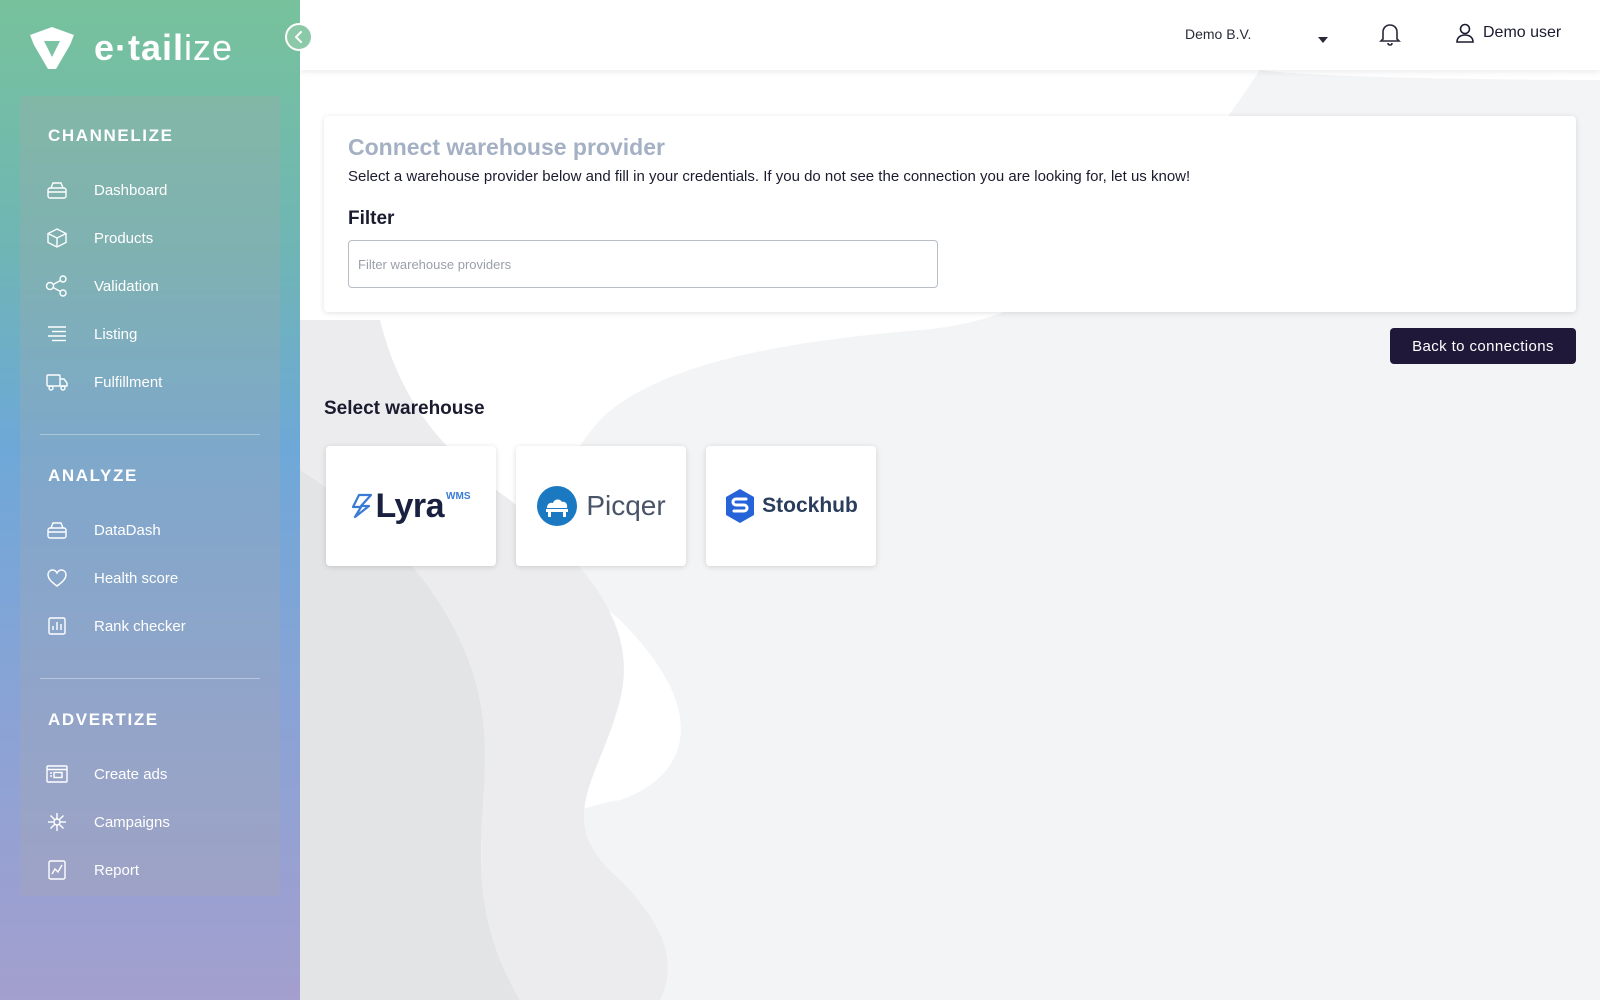 This screenshot has width=1600, height=1000. What do you see at coordinates (132, 822) in the screenshot?
I see `sidebar-item-label: Campaigns` at bounding box center [132, 822].